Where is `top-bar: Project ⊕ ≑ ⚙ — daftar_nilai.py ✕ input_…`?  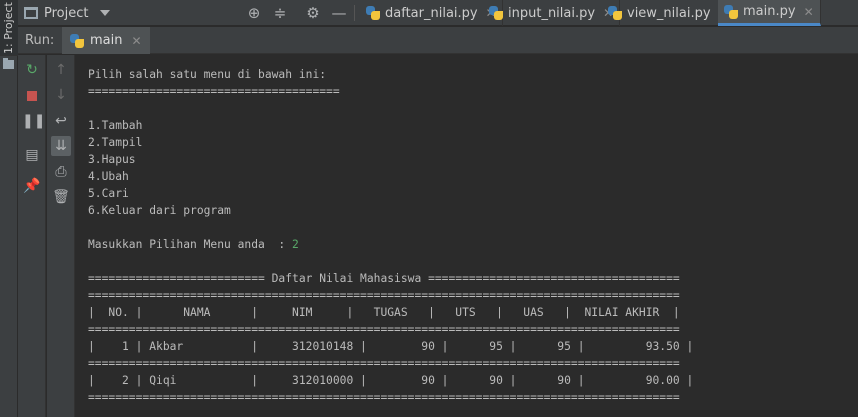
top-bar: Project ⊕ ≑ ⚙ — daftar_nilai.py ✕ input_… is located at coordinates (438, 13).